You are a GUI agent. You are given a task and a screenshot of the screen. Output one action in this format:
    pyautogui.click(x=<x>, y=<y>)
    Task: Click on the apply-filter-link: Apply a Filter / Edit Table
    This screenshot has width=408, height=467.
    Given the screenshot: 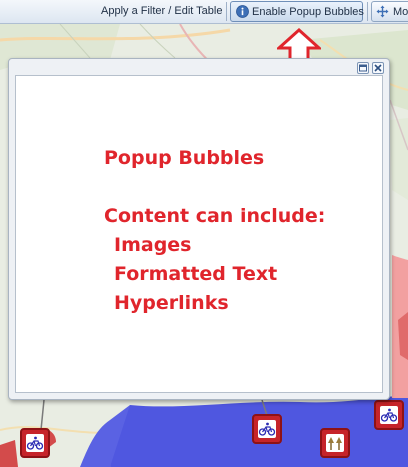 What is the action you would take?
    pyautogui.click(x=161, y=11)
    